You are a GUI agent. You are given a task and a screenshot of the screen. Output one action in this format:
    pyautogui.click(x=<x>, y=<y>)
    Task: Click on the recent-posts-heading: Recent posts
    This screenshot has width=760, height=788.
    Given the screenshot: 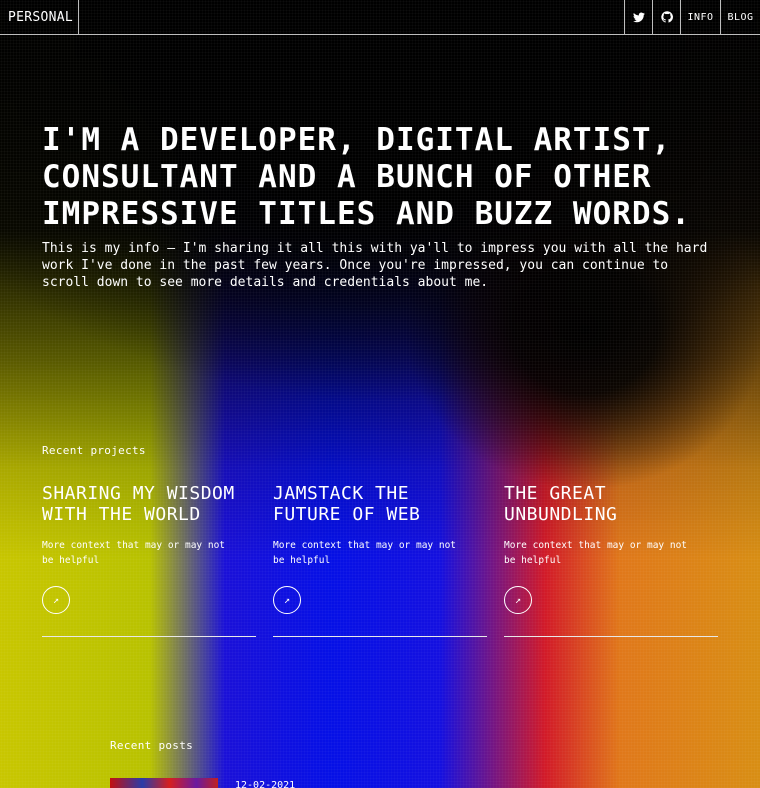 What is the action you would take?
    pyautogui.click(x=152, y=745)
    